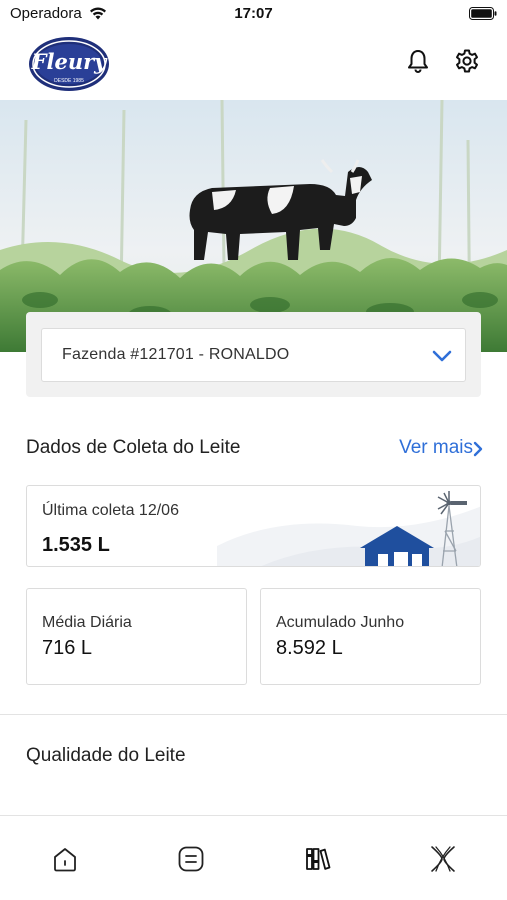  Describe the element at coordinates (176, 354) in the screenshot. I see `farm-select-value: Fazenda #121701 - RONALDO` at that location.